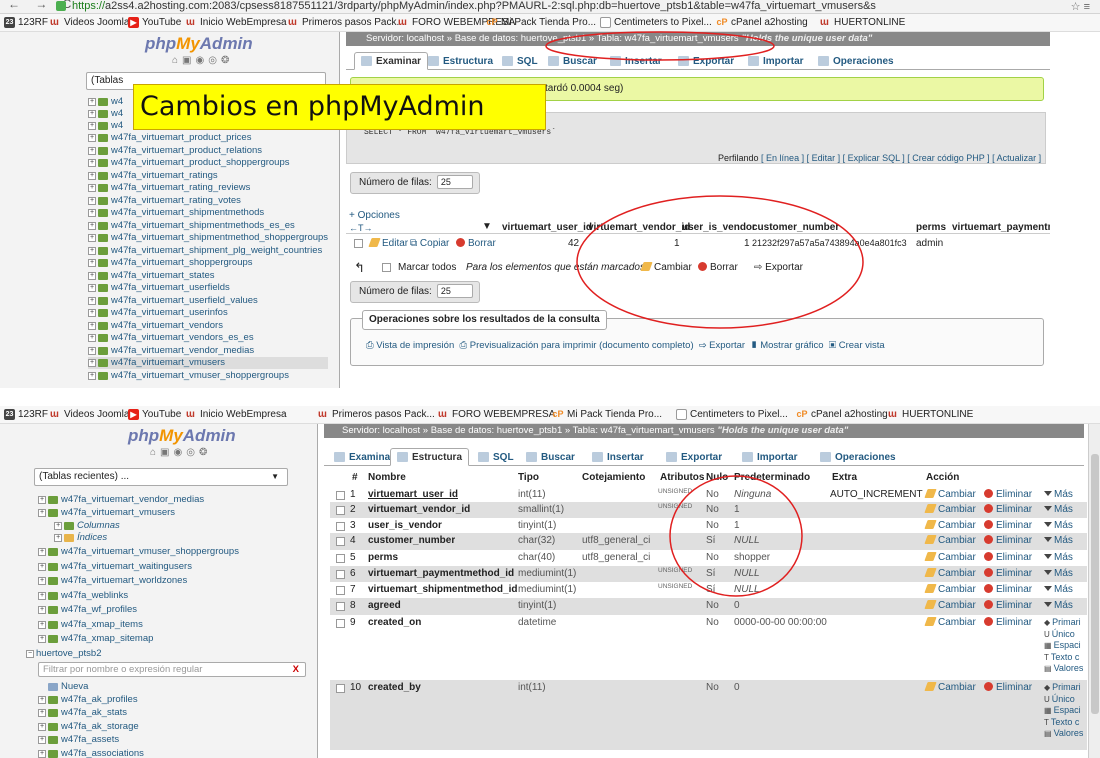 The width and height of the screenshot is (1100, 758). Describe the element at coordinates (778, 267) in the screenshot. I see `bulk-export: ⇨ Exportar` at that location.